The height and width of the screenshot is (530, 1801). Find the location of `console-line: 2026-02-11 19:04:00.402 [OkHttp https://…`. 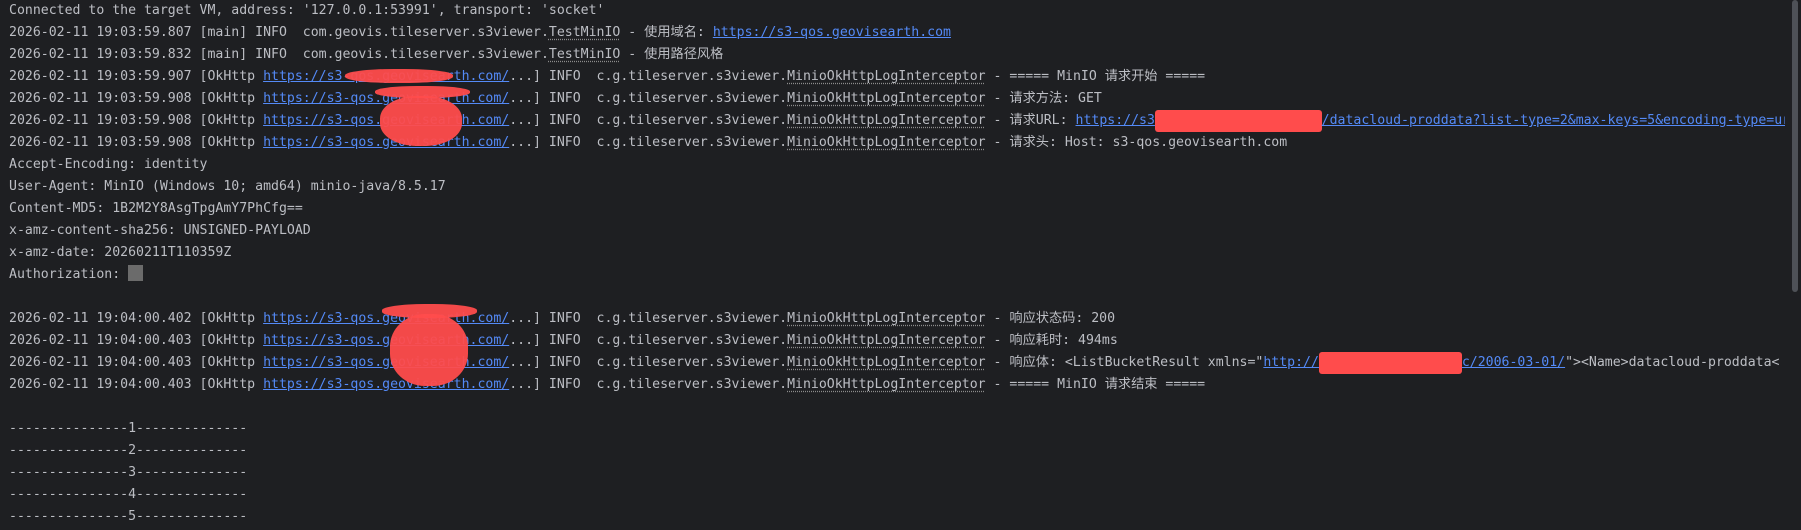

console-line: 2026-02-11 19:04:00.402 [OkHttp https://… is located at coordinates (897, 319).